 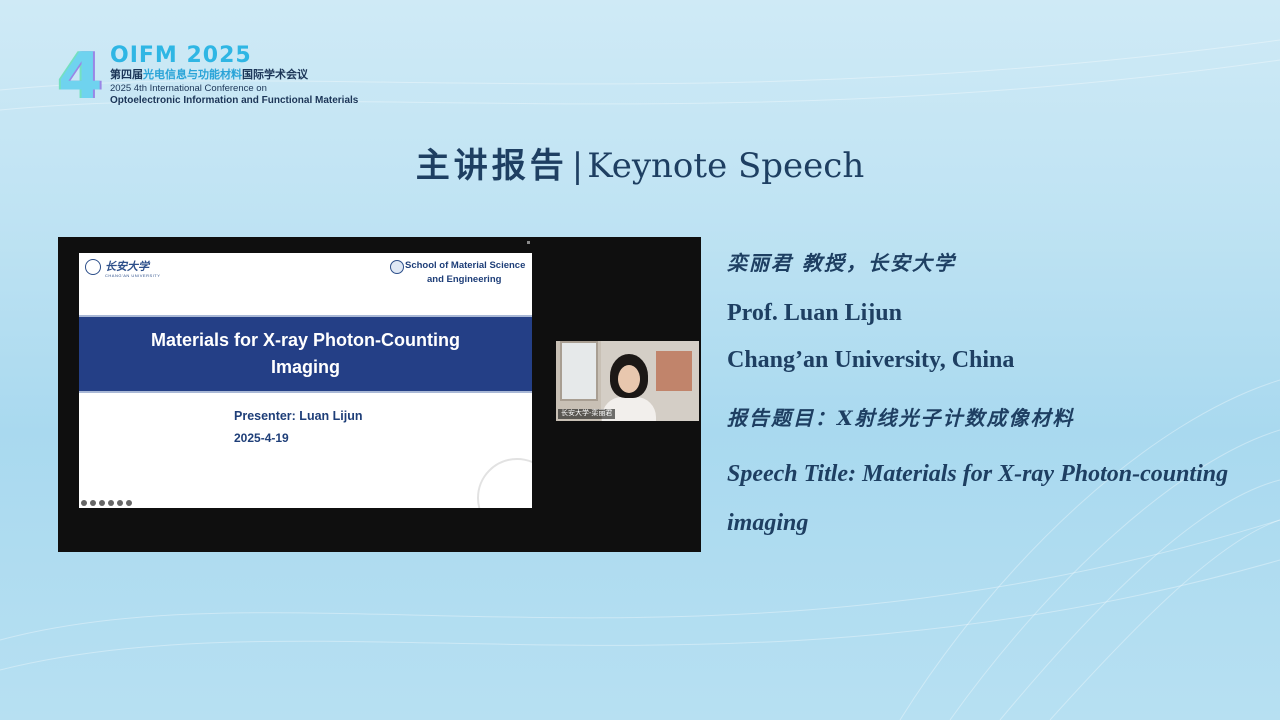 I want to click on page-title: 主讲报告 | Keynote Speech, so click(x=640, y=166).